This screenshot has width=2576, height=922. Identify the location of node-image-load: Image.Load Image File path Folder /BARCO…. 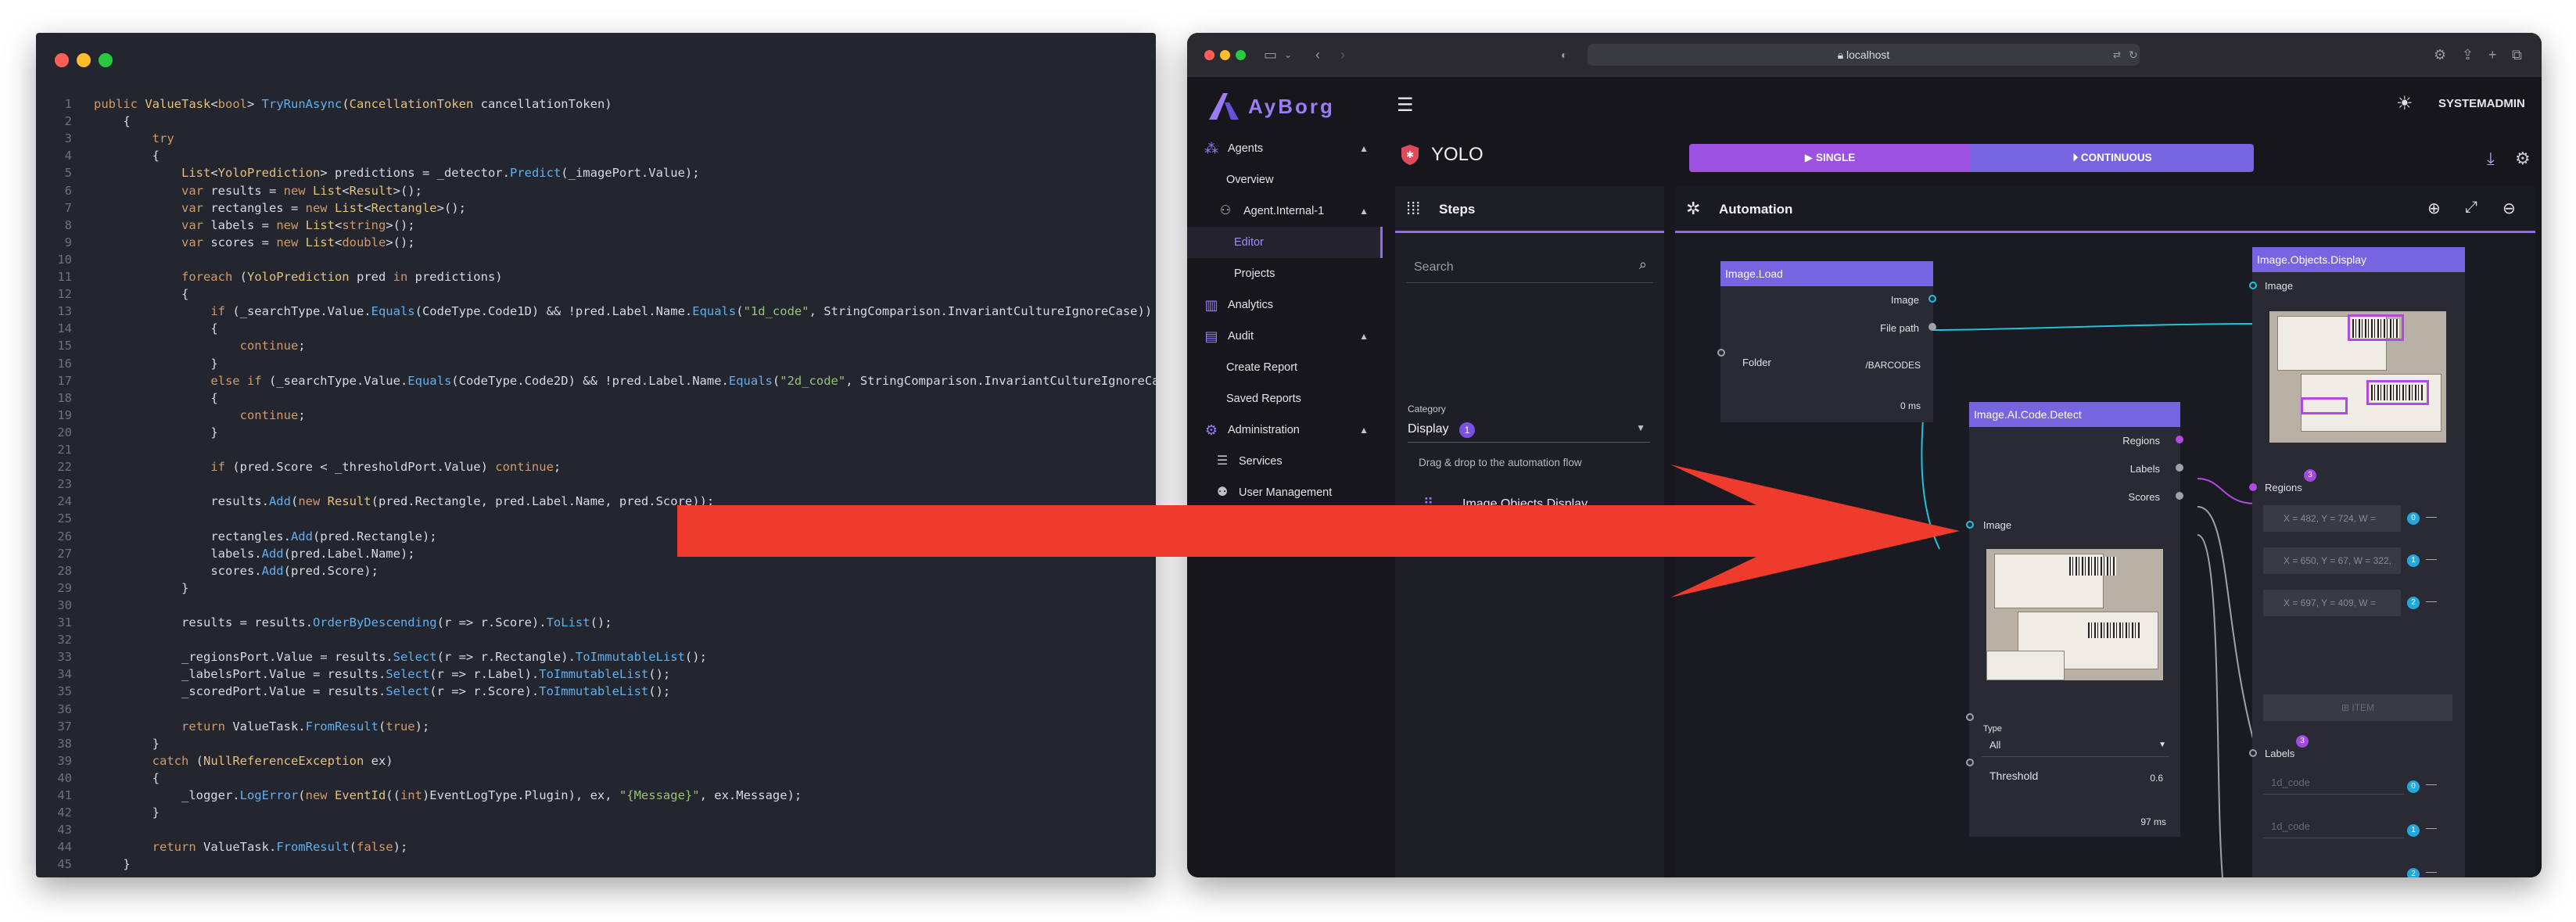
(1826, 341).